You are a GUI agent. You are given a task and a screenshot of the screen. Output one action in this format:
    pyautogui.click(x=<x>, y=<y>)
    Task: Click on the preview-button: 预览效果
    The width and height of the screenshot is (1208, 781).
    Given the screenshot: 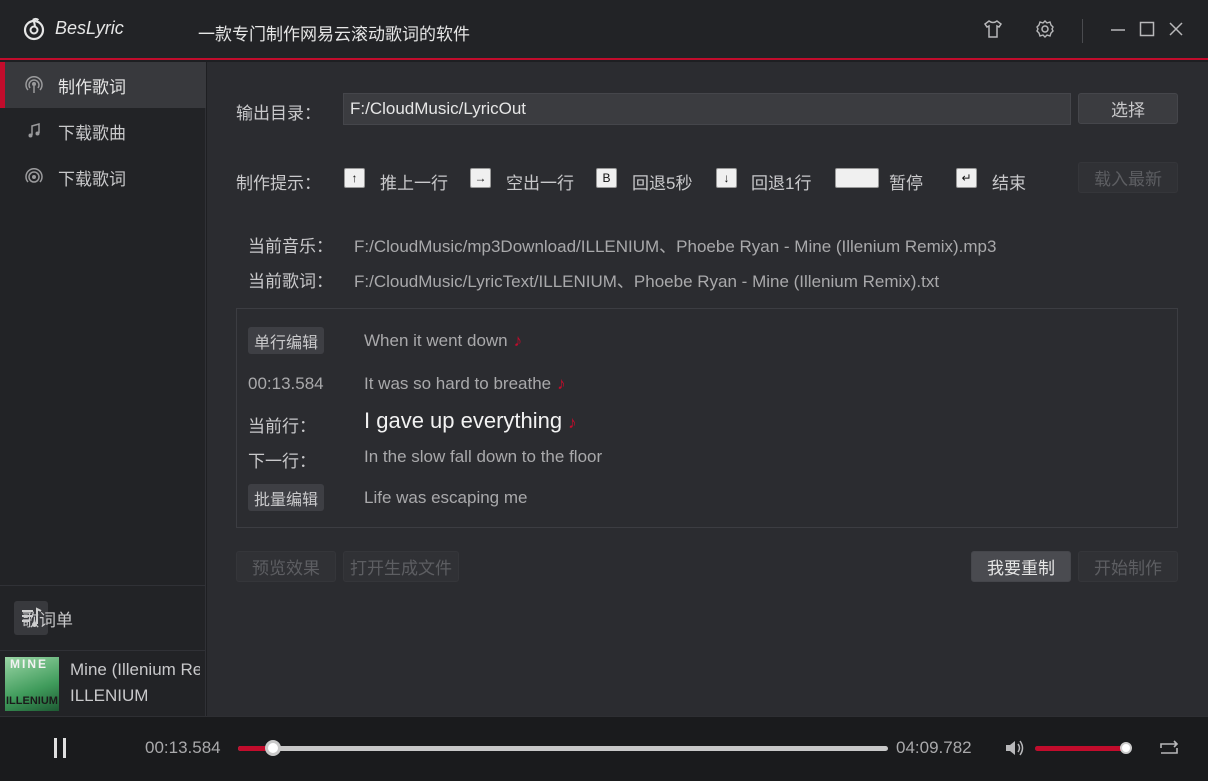 What is the action you would take?
    pyautogui.click(x=286, y=566)
    